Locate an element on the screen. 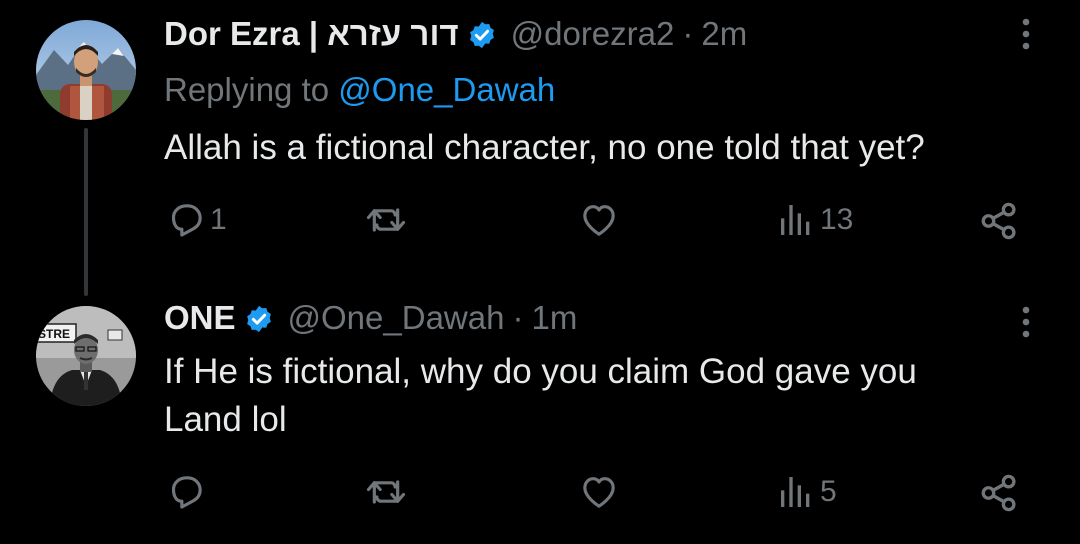  tweet-header: ONE @One_Dawah · 1m is located at coordinates (370, 318).